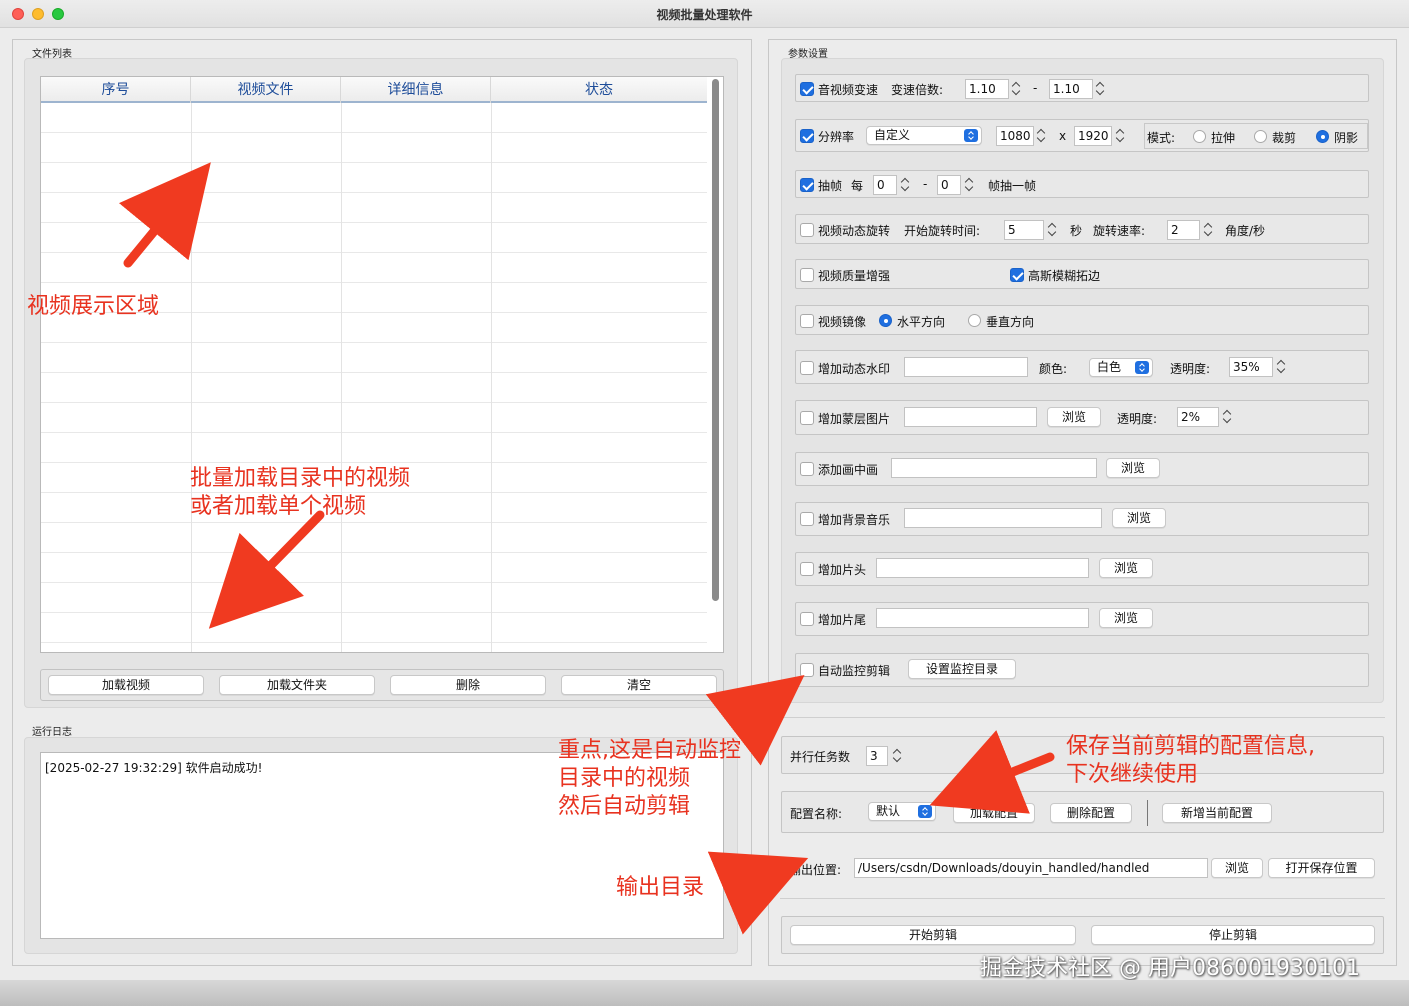  What do you see at coordinates (755, 720) in the screenshot?
I see `arrow-monitor` at bounding box center [755, 720].